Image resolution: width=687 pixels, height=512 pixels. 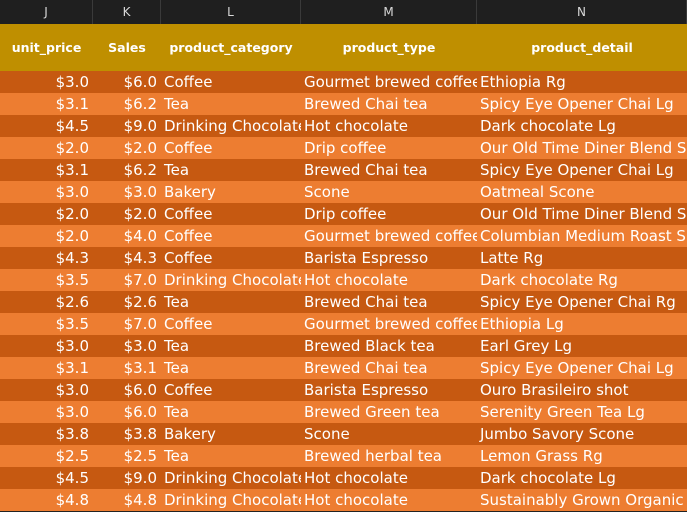 What do you see at coordinates (46, 258) in the screenshot?
I see `cell-unit-price: $4.3` at bounding box center [46, 258].